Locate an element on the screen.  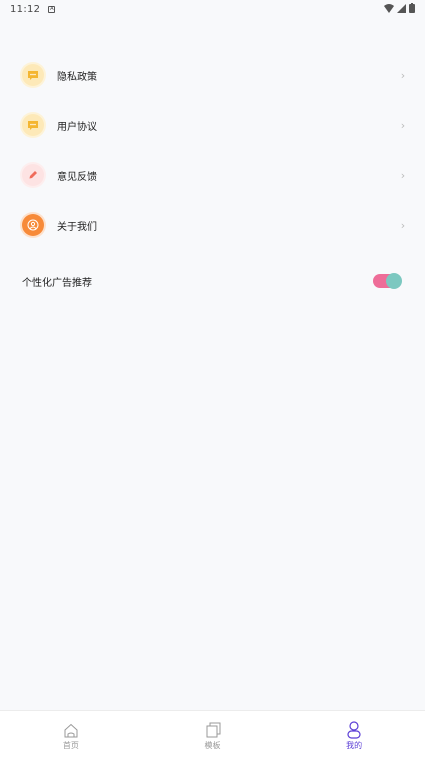
status-icons is located at coordinates (399, 8).